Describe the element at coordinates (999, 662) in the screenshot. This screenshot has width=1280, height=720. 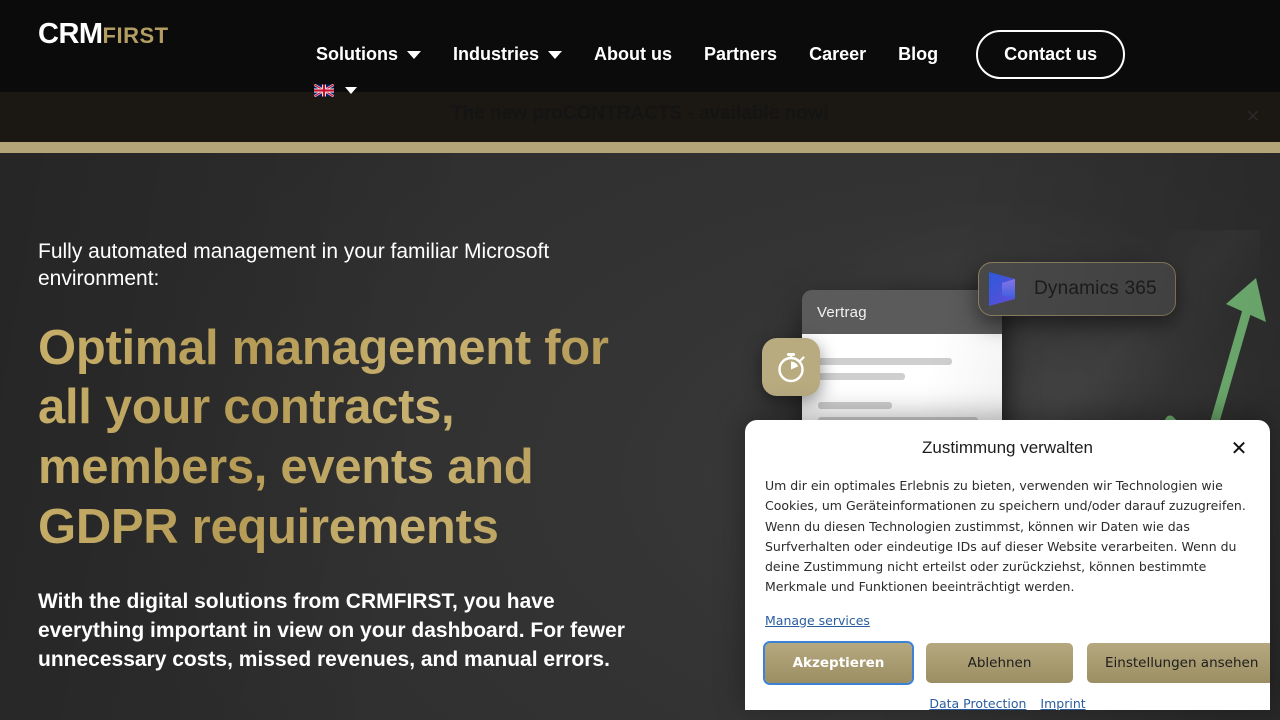
I see `decline-button: Ablehnen` at that location.